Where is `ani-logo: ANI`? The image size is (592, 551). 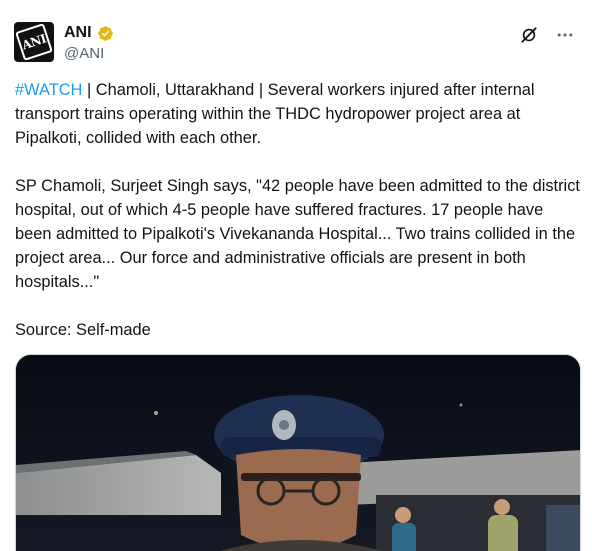 ani-logo: ANI is located at coordinates (34, 42).